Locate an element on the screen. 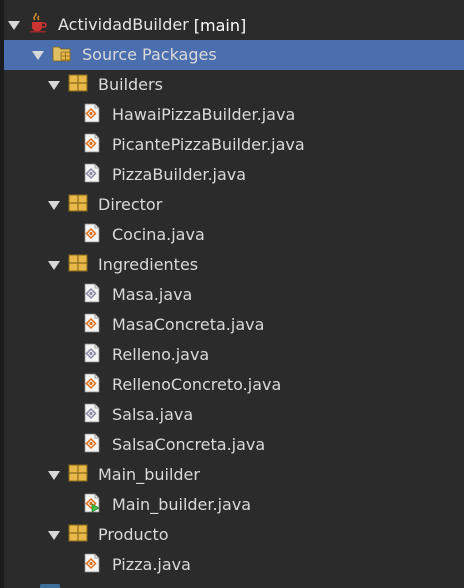 Image resolution: width=464 pixels, height=588 pixels. package-node: Producto is located at coordinates (234, 535).